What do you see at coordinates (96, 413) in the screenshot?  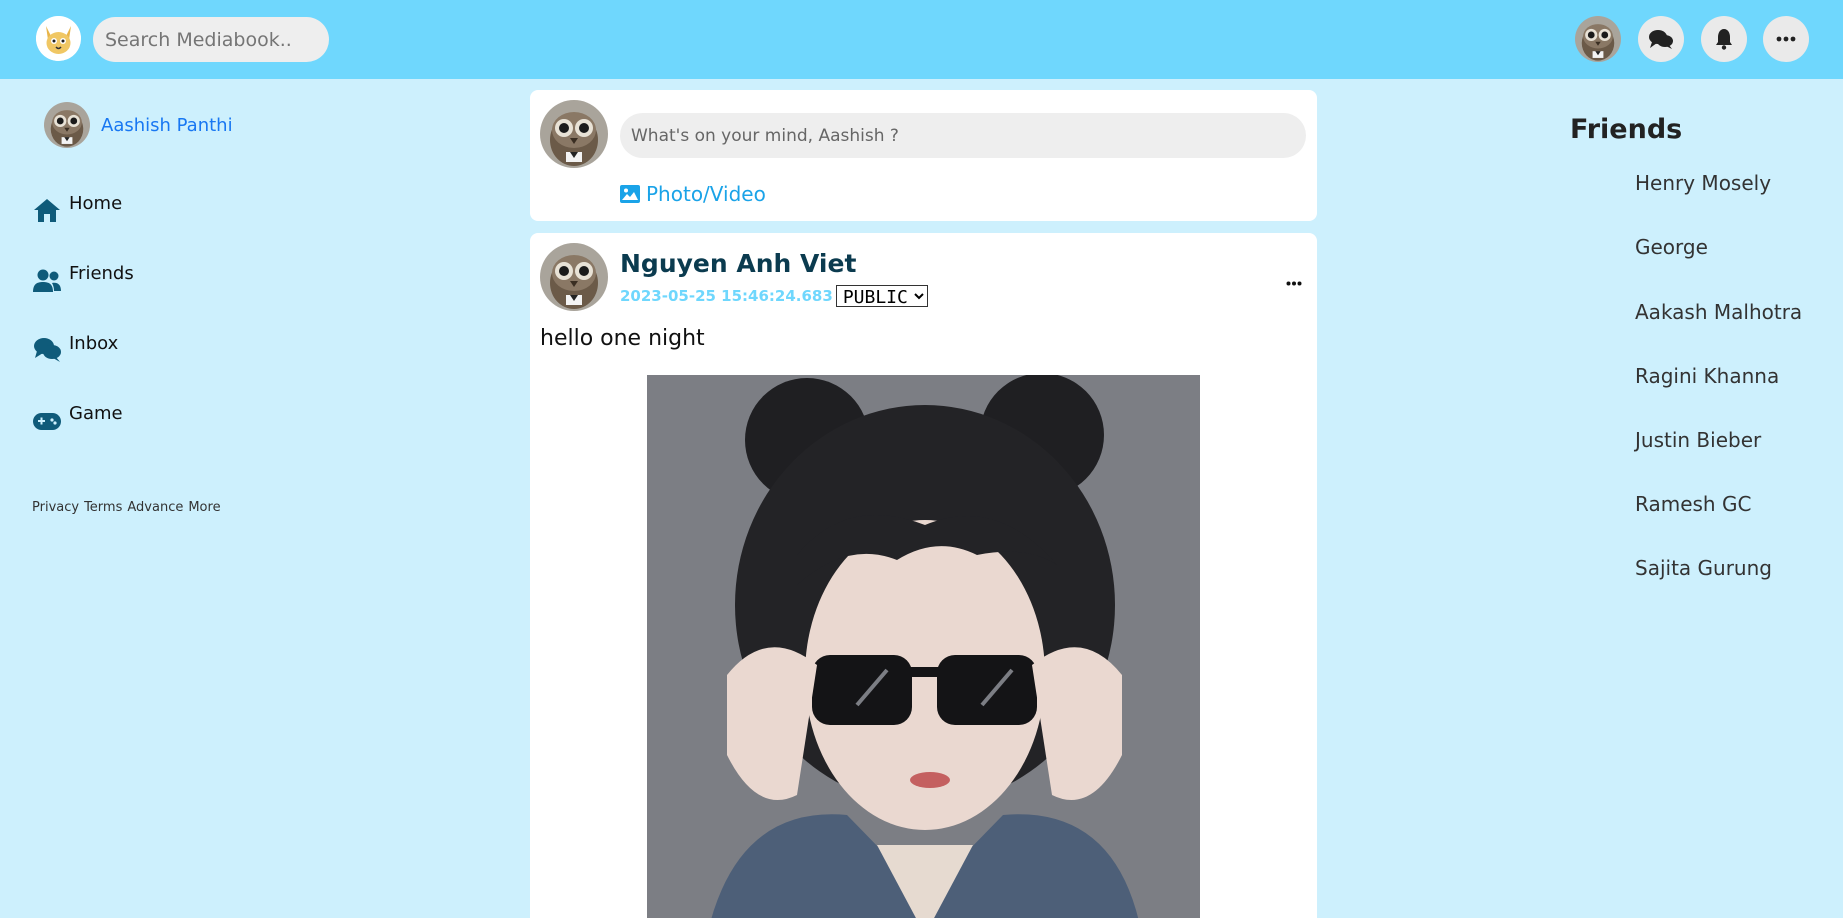 I see `sidebar-item-label: Game` at bounding box center [96, 413].